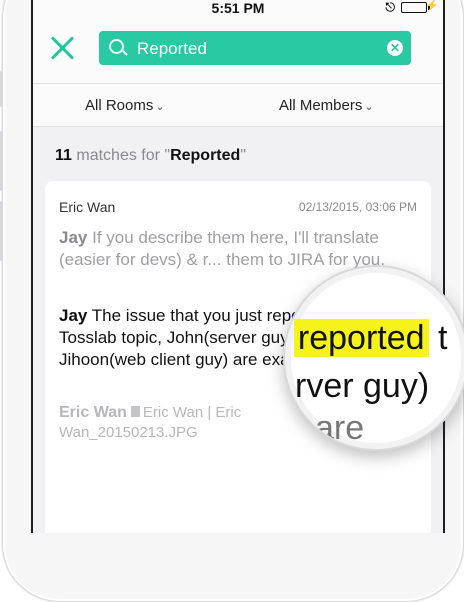 The height and width of the screenshot is (602, 464). Describe the element at coordinates (205, 155) in the screenshot. I see `results-query: Reported` at that location.